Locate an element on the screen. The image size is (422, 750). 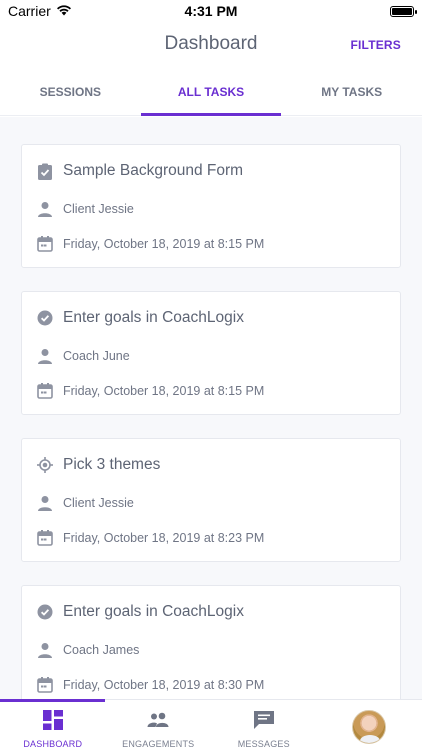
avatar is located at coordinates (369, 727).